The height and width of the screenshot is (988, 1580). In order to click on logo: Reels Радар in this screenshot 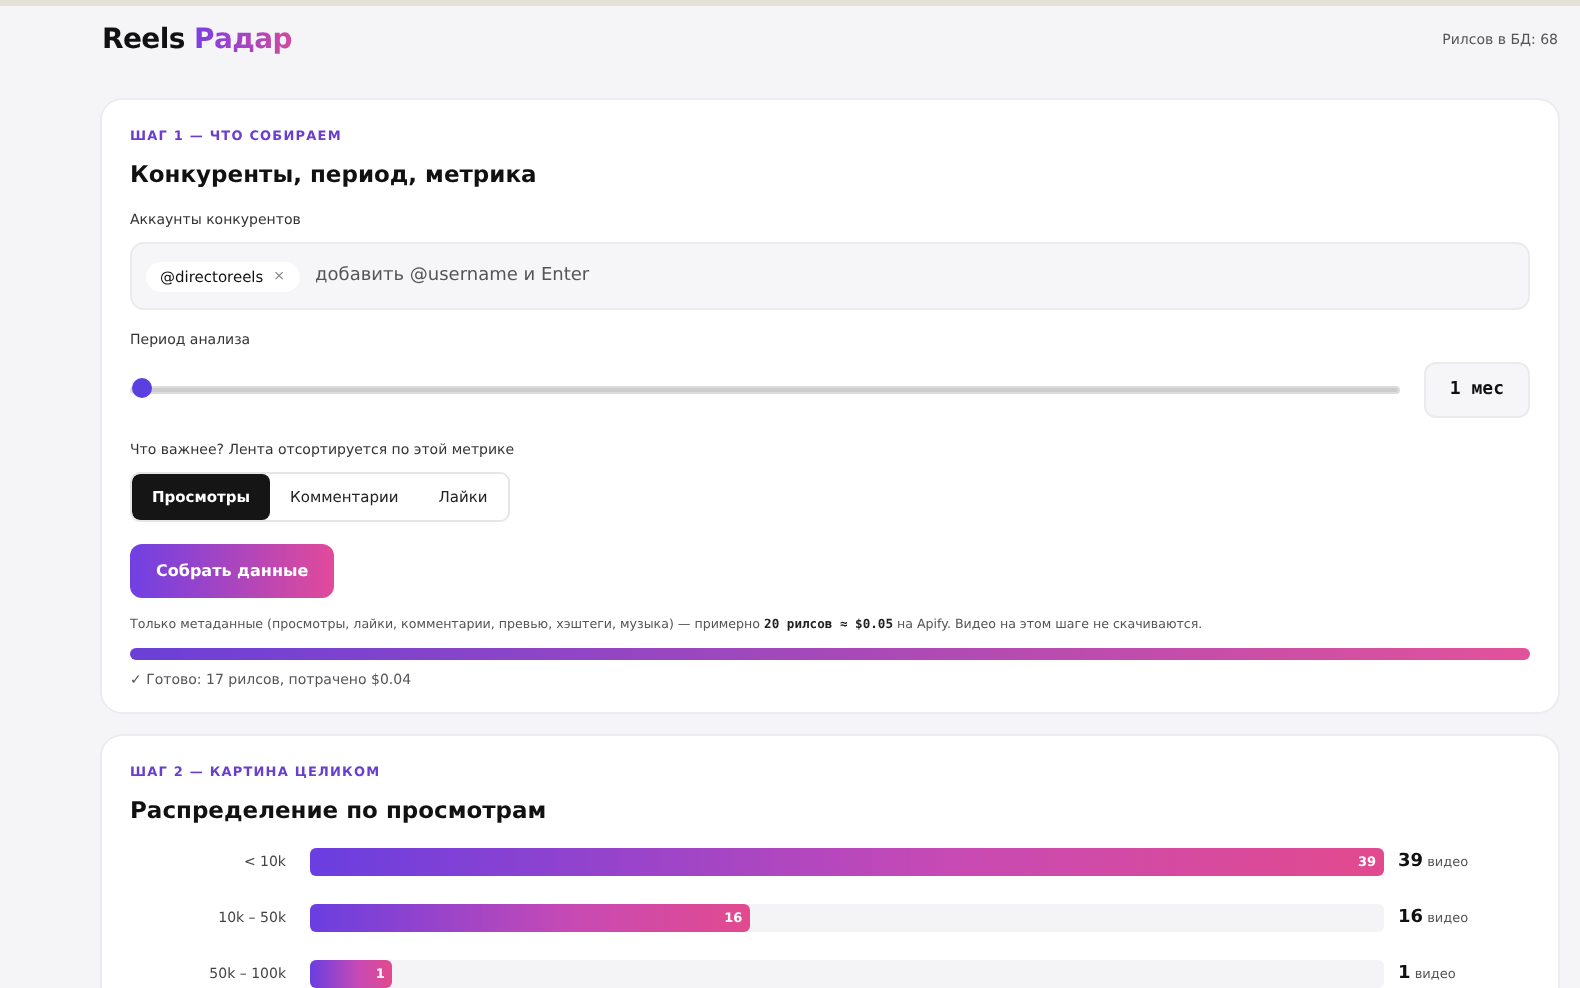, I will do `click(197, 39)`.